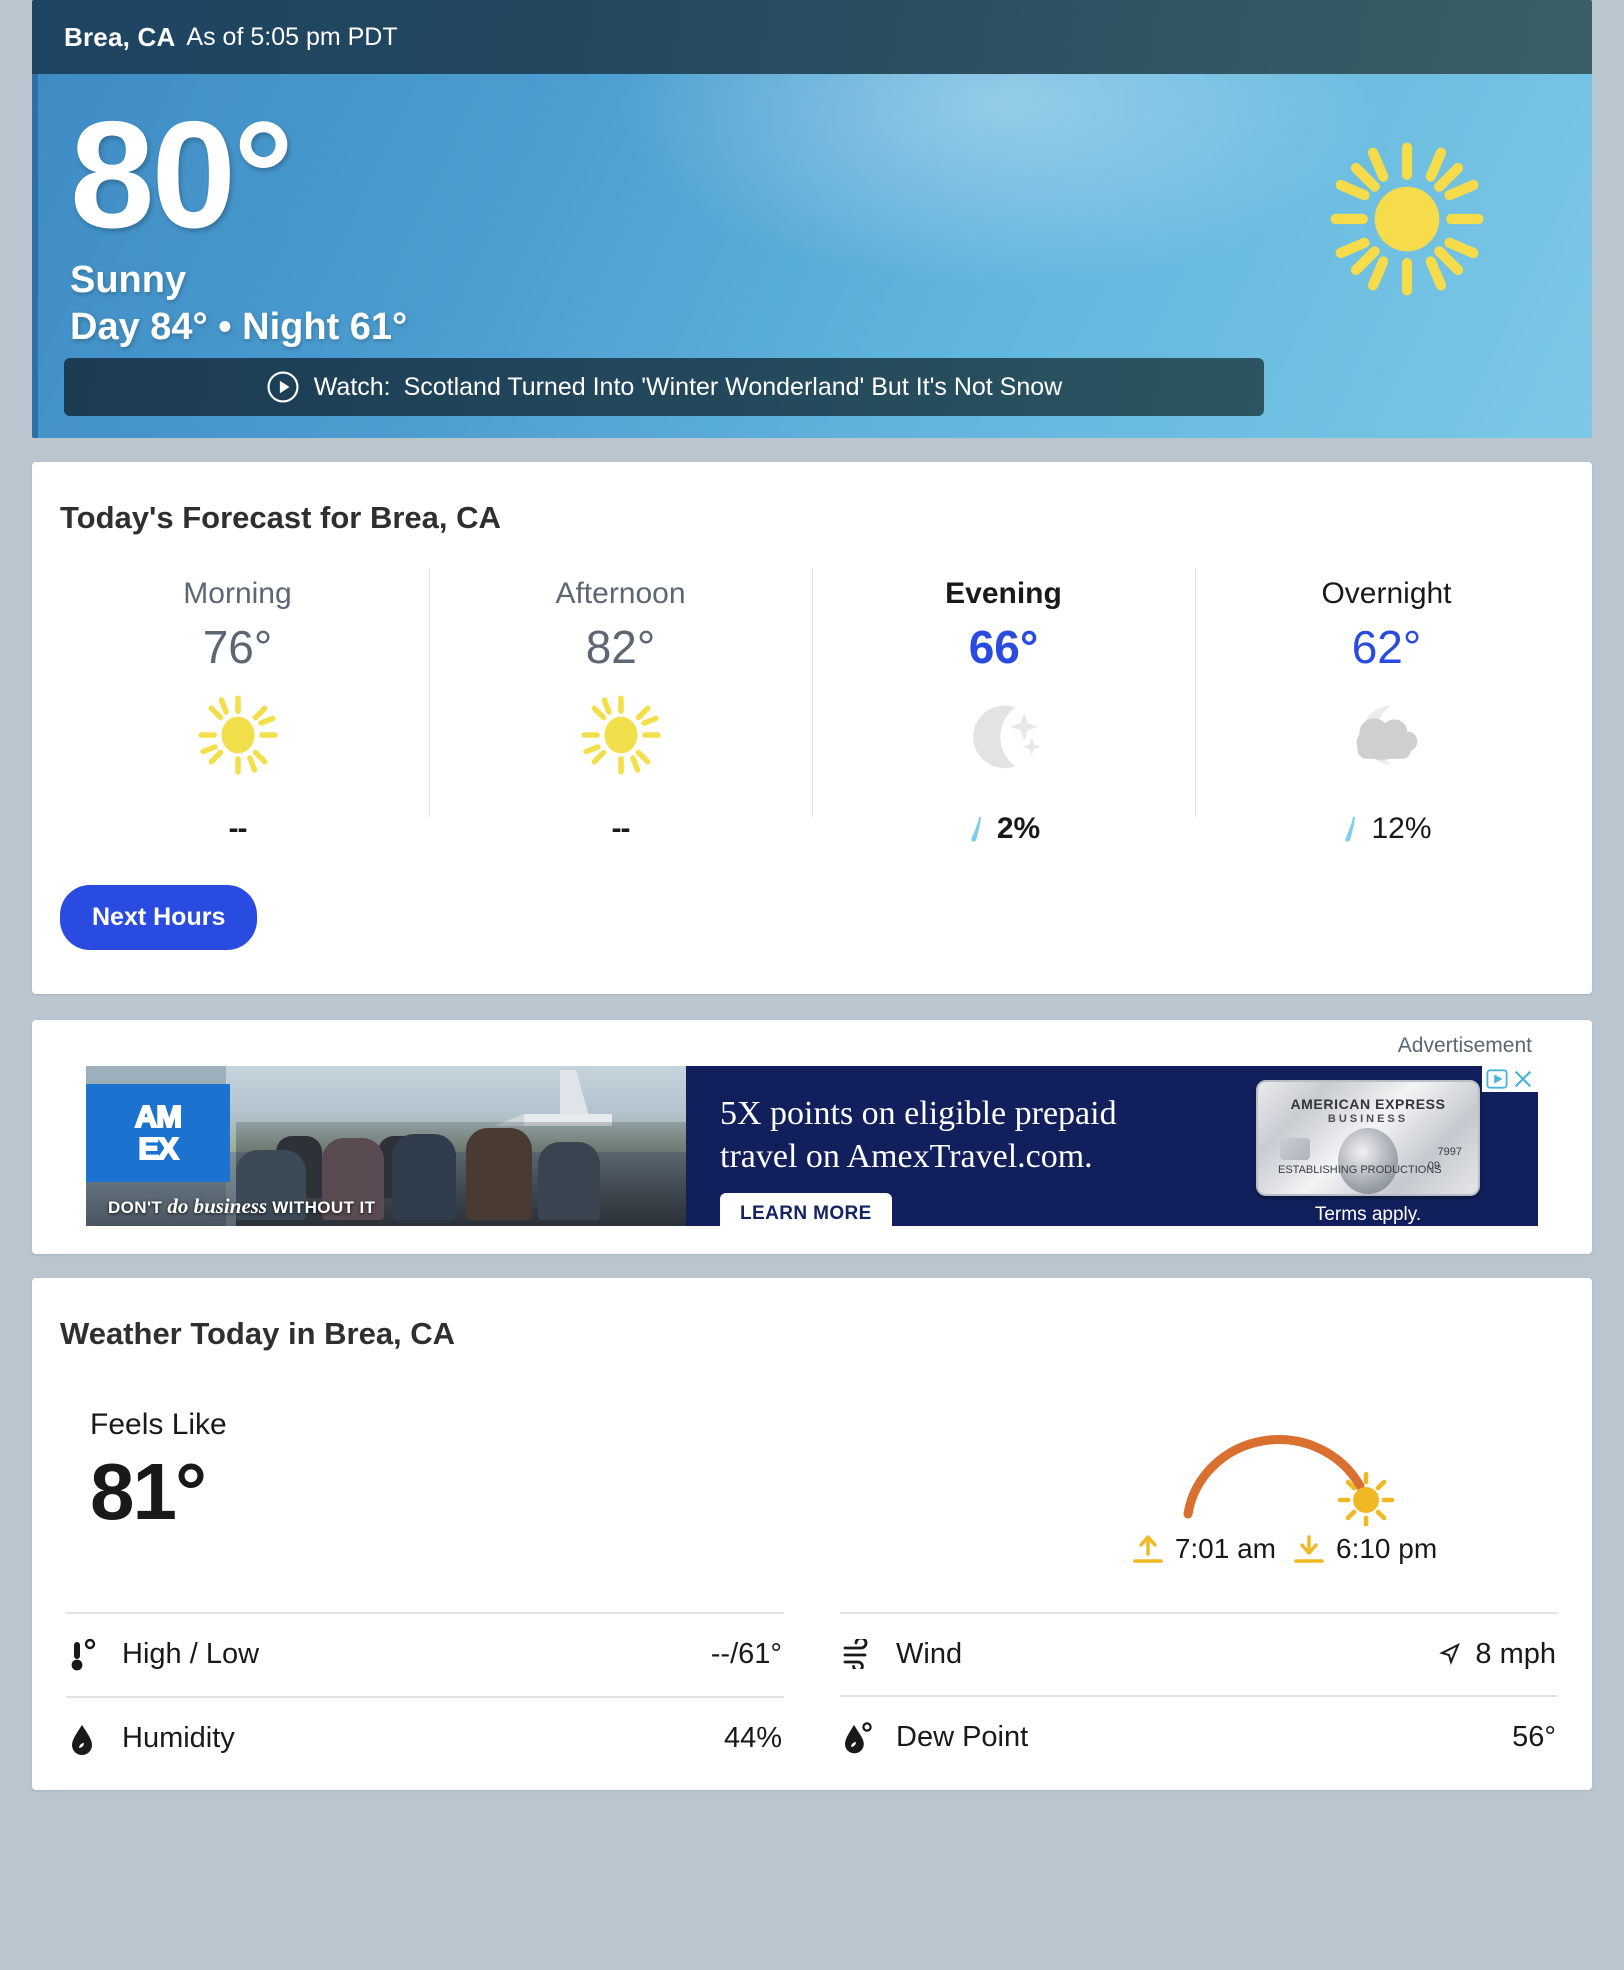  Describe the element at coordinates (1523, 1079) in the screenshot. I see `close-icon` at that location.